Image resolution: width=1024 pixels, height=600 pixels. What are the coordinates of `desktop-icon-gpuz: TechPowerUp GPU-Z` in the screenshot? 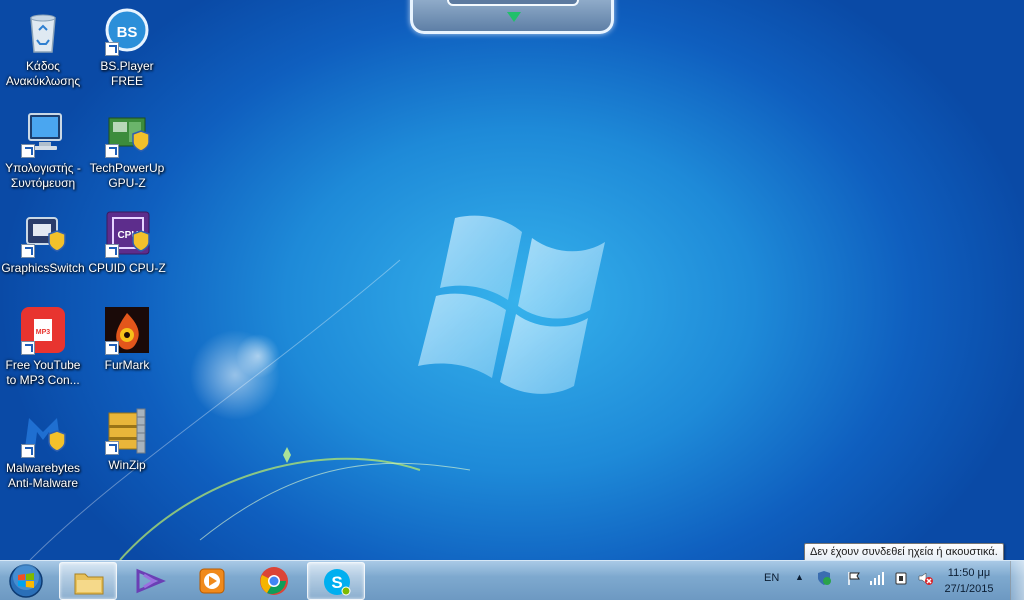 It's located at (127, 150).